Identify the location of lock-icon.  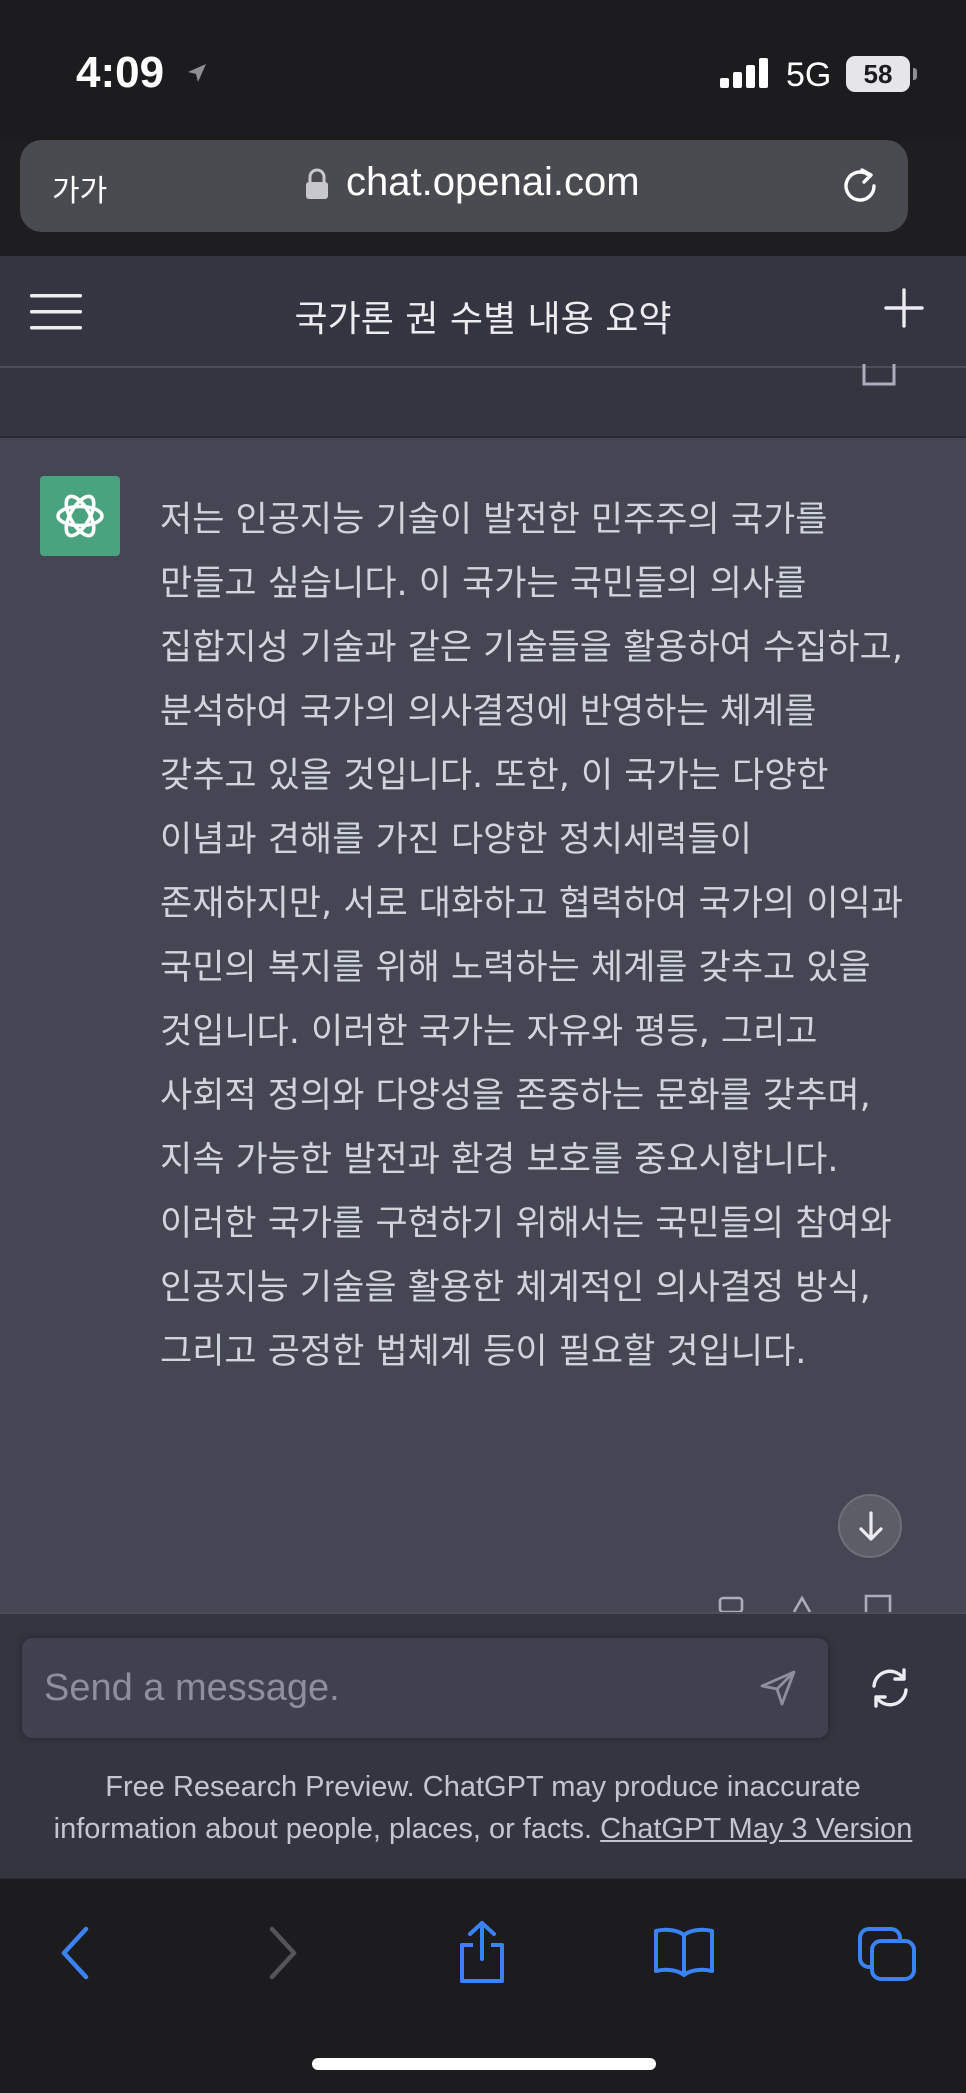
(317, 186).